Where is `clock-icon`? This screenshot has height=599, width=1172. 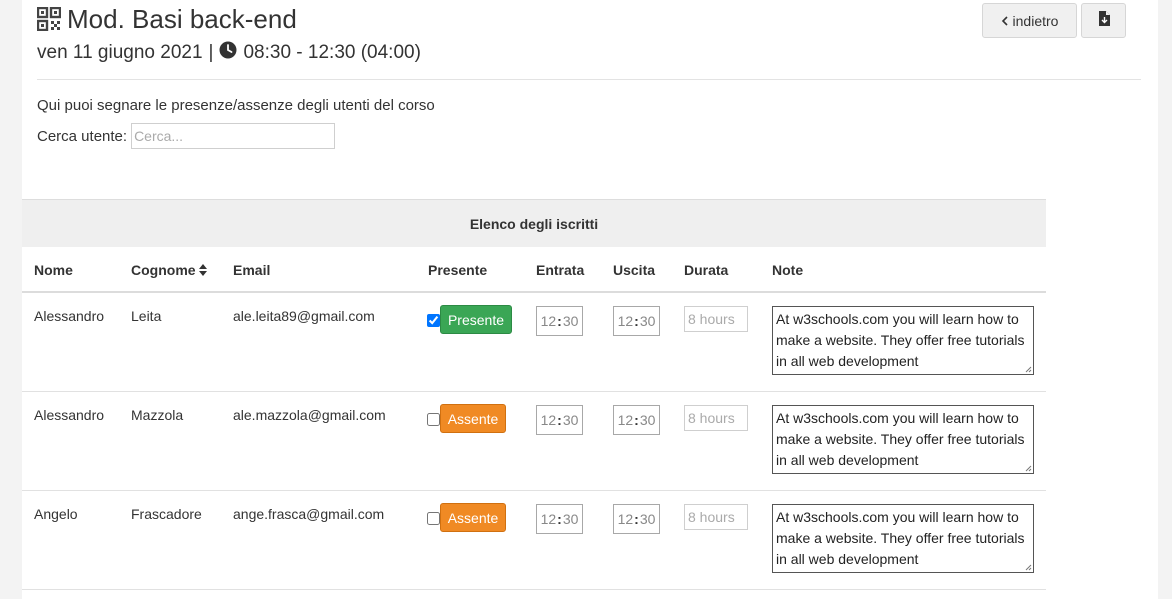 clock-icon is located at coordinates (228, 53).